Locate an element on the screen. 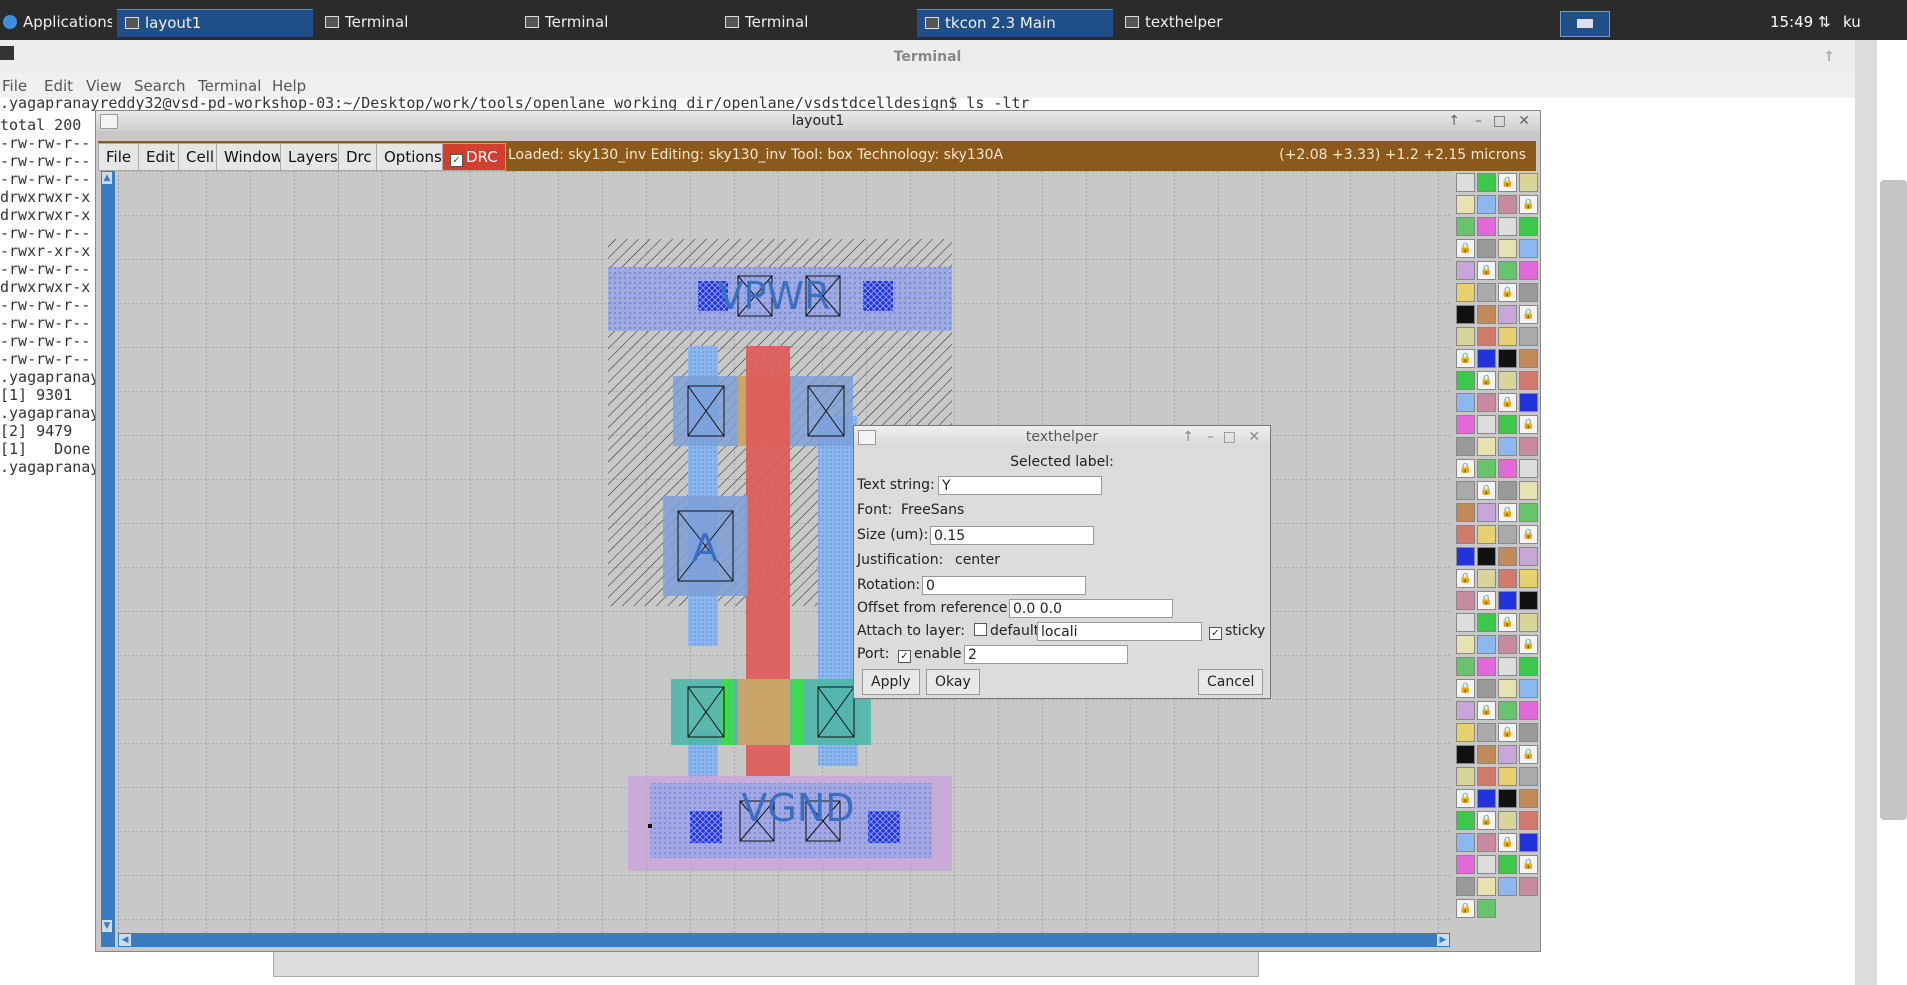  scroll-down-icon: ▼ is located at coordinates (107, 926).